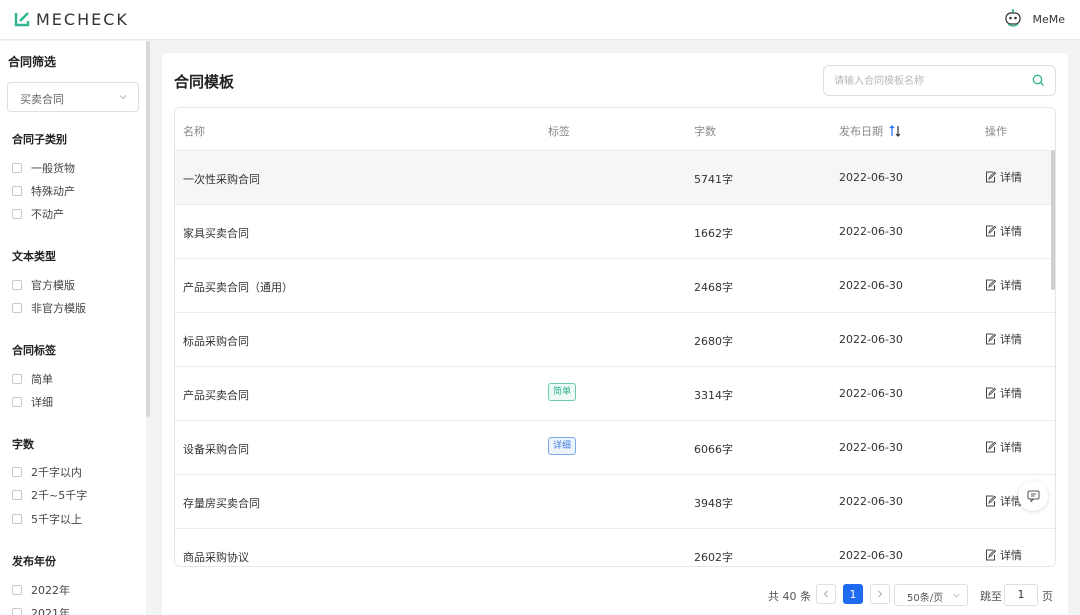  I want to click on search-box, so click(939, 80).